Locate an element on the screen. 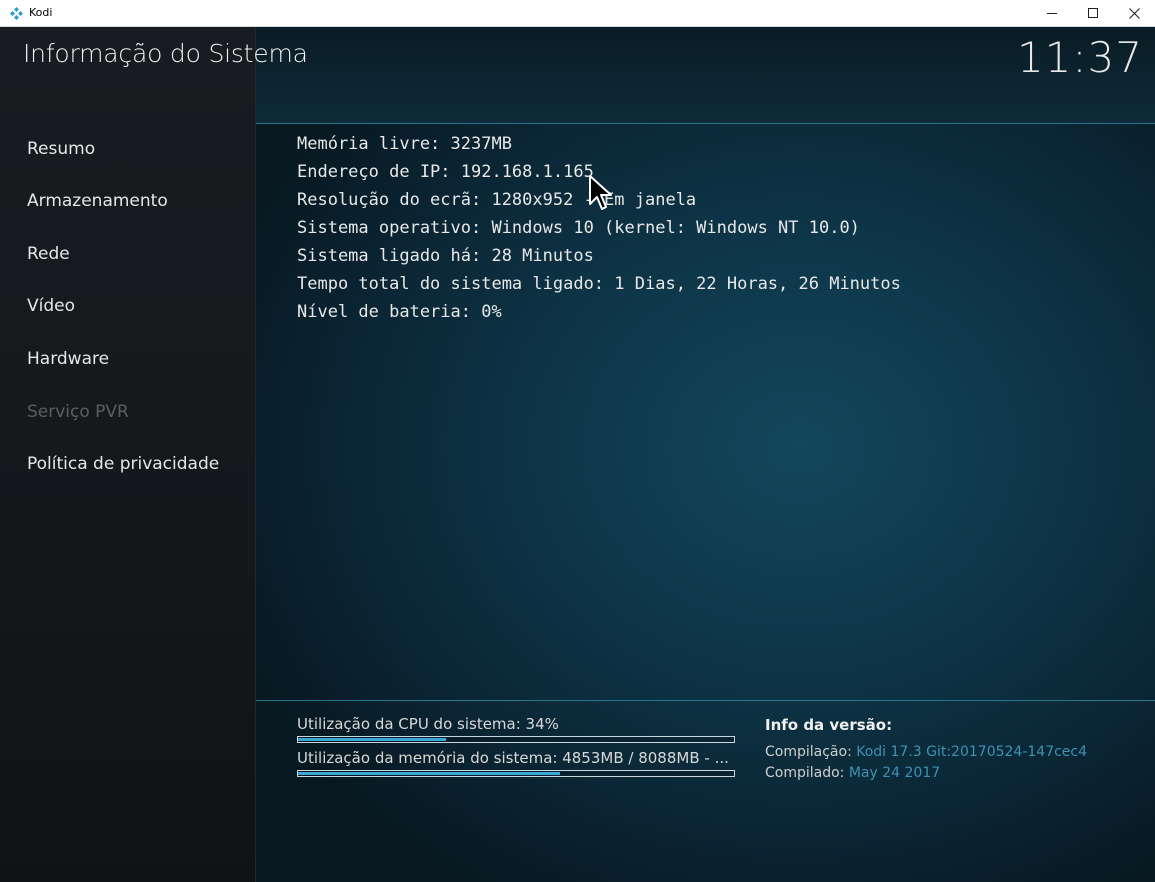 This screenshot has width=1155, height=882. version-build-value: Kodi 17.3 Git:20170524-147cec4 is located at coordinates (972, 752).